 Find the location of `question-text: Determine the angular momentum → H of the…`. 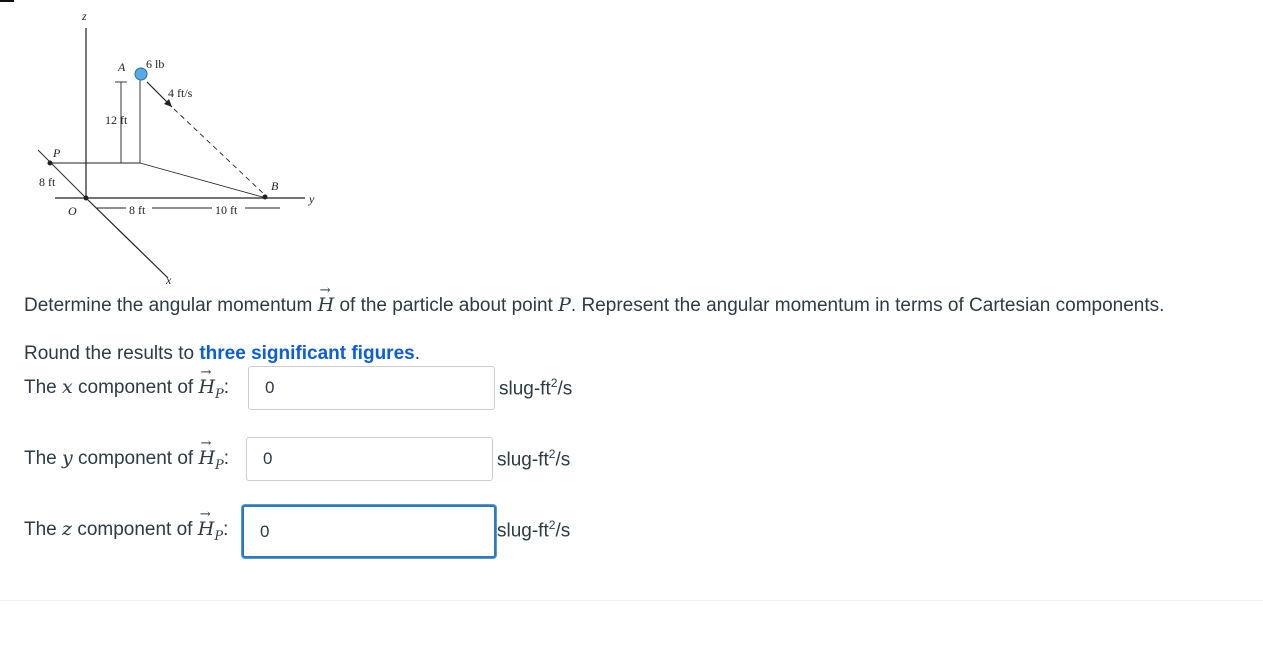

question-text: Determine the angular momentum → H of the… is located at coordinates (594, 300).